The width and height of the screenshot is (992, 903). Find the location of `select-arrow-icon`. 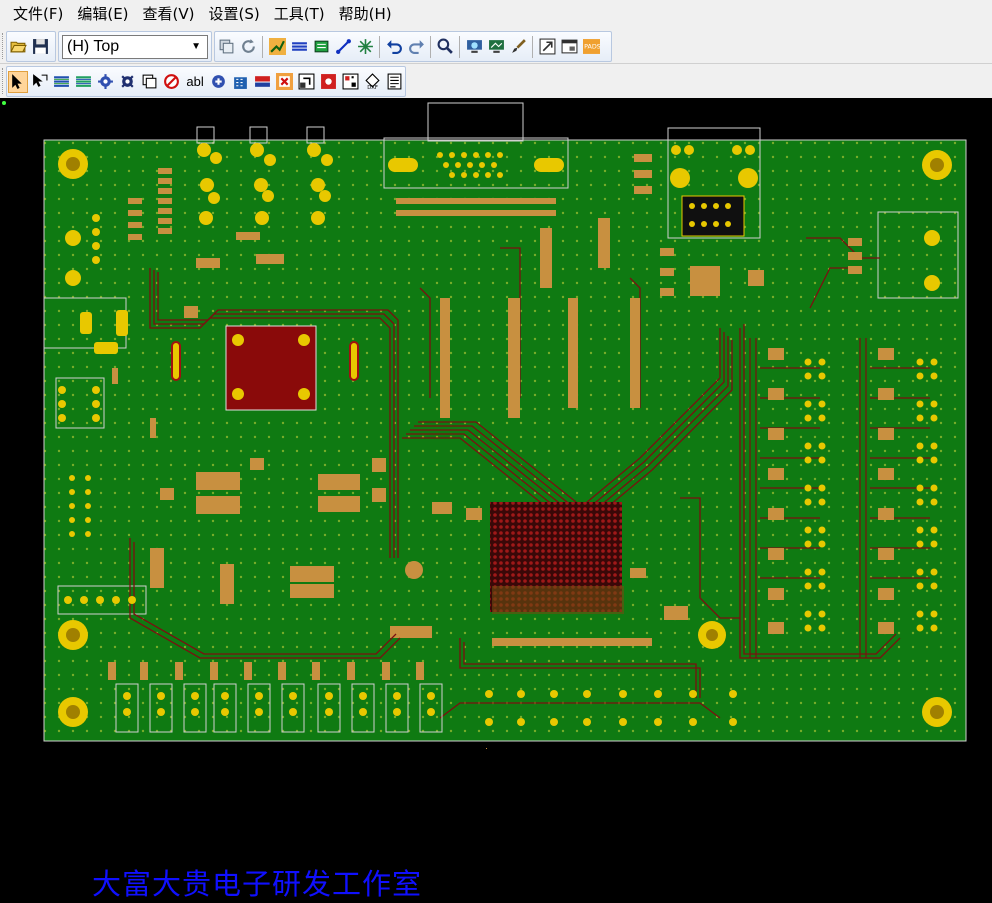

select-arrow-icon is located at coordinates (18, 81).